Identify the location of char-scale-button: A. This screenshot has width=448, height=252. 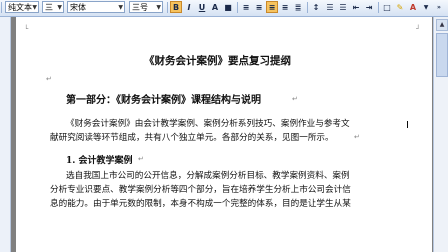
(215, 7).